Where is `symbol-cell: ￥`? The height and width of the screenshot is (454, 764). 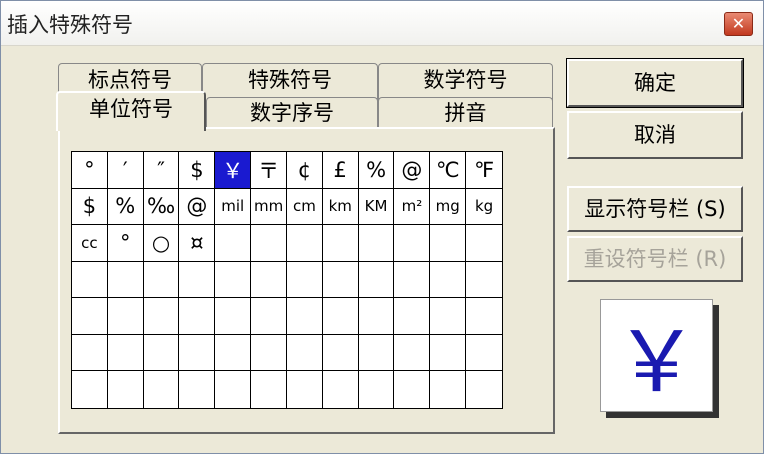 symbol-cell: ￥ is located at coordinates (233, 170).